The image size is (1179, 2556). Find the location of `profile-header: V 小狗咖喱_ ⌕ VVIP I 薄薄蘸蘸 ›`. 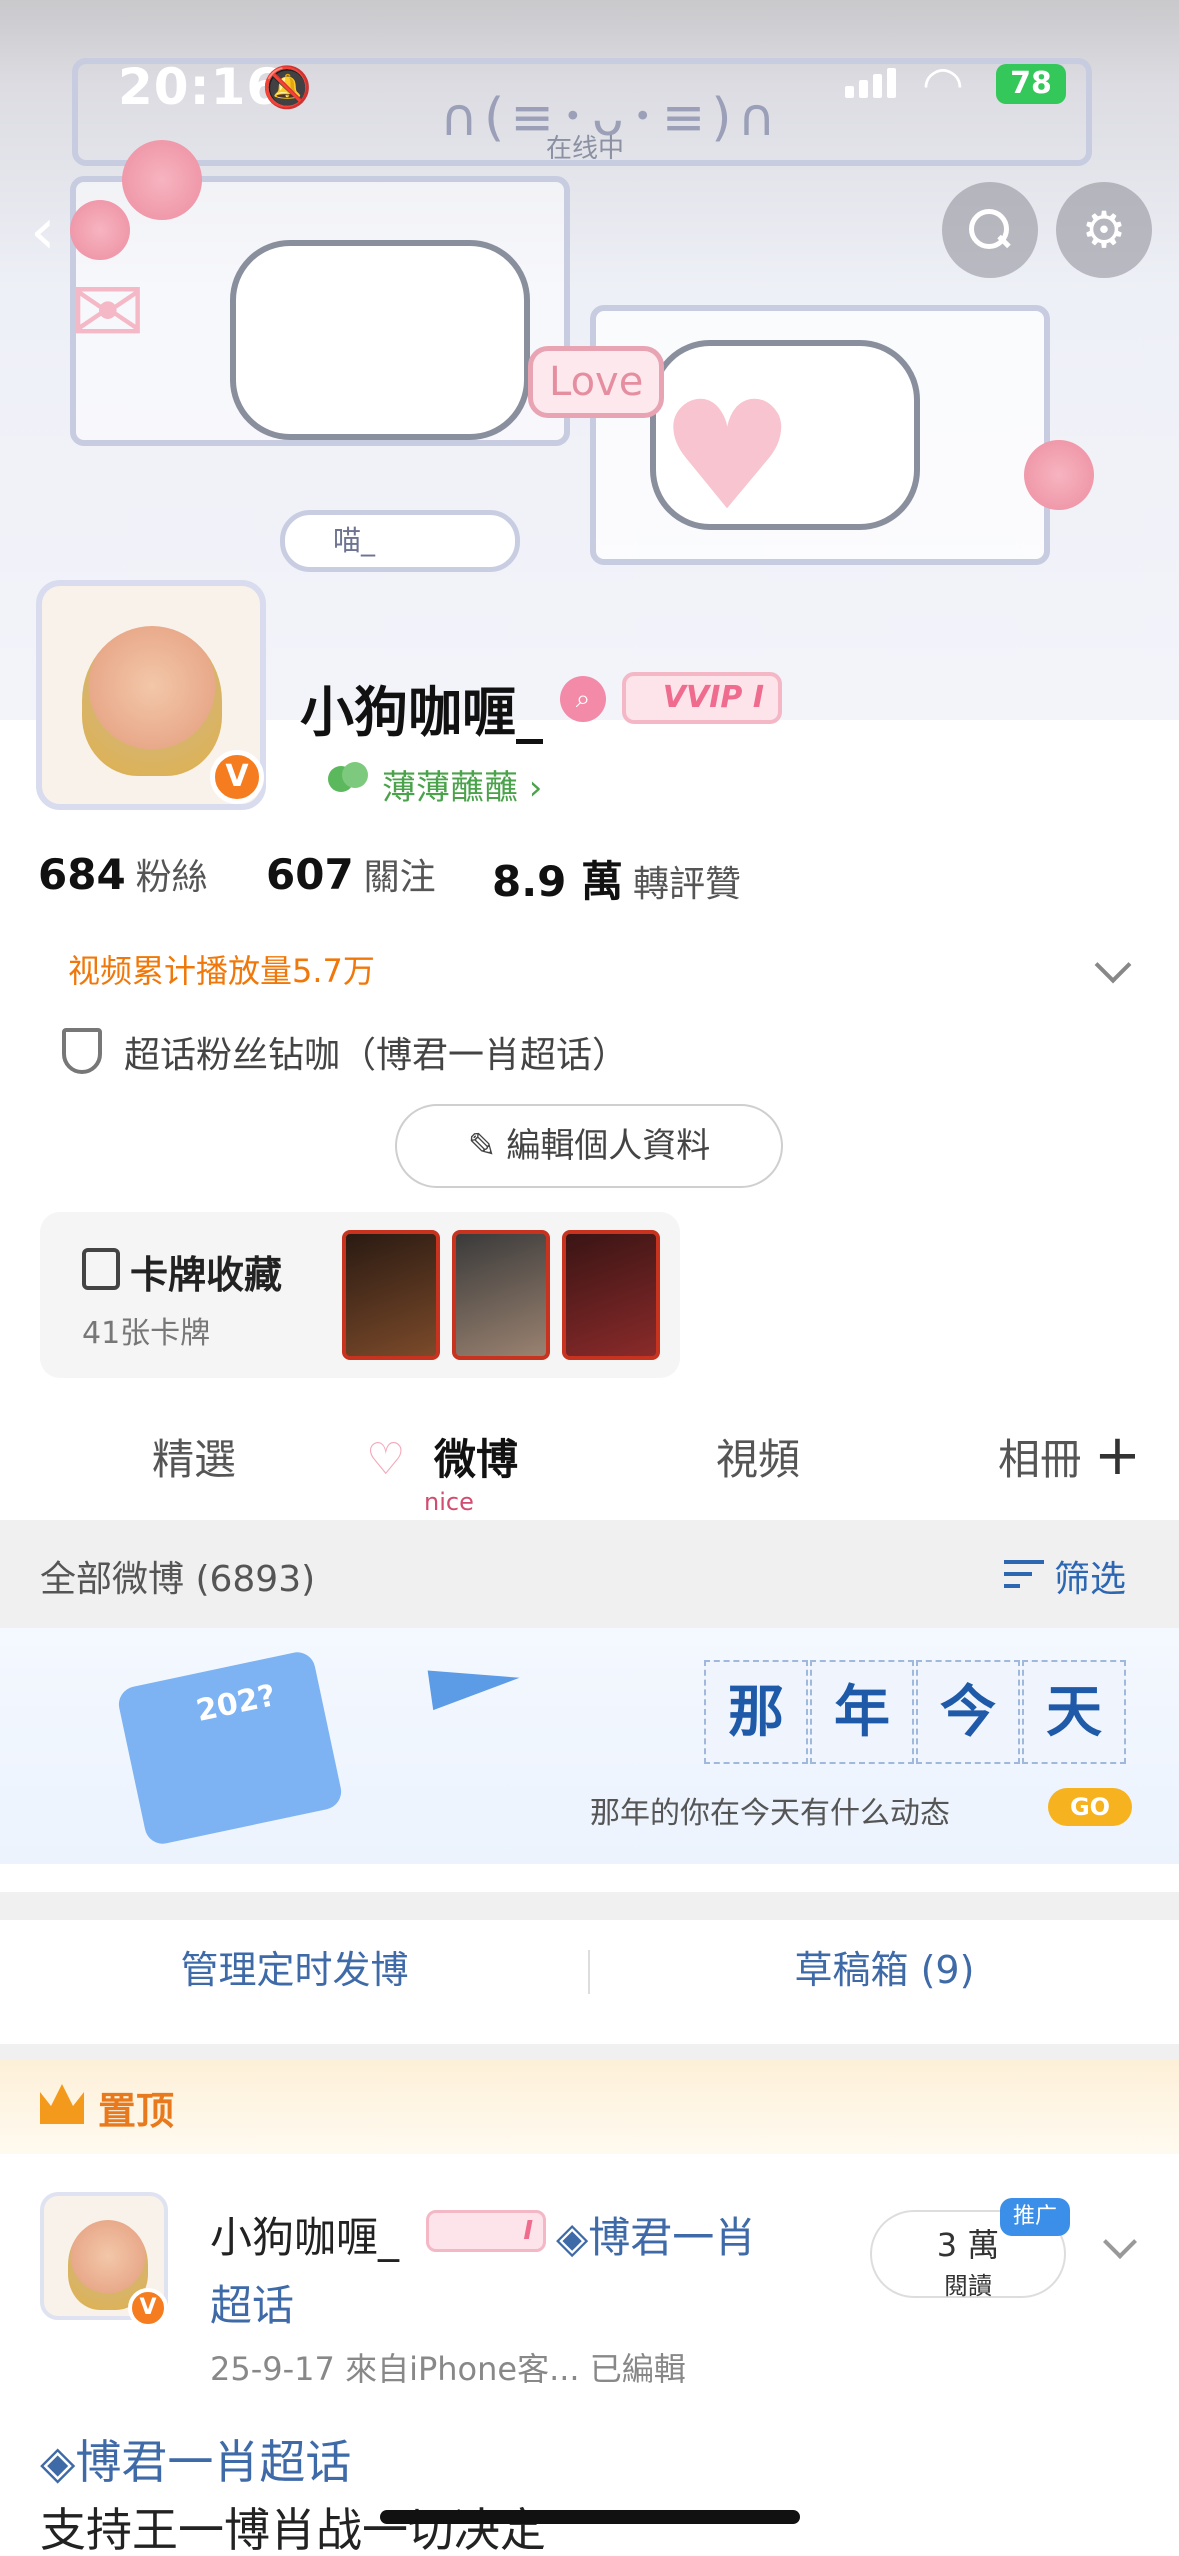

profile-header: V 小狗咖喱_ ⌕ VVIP I 薄薄蘸蘸 › is located at coordinates (589, 700).